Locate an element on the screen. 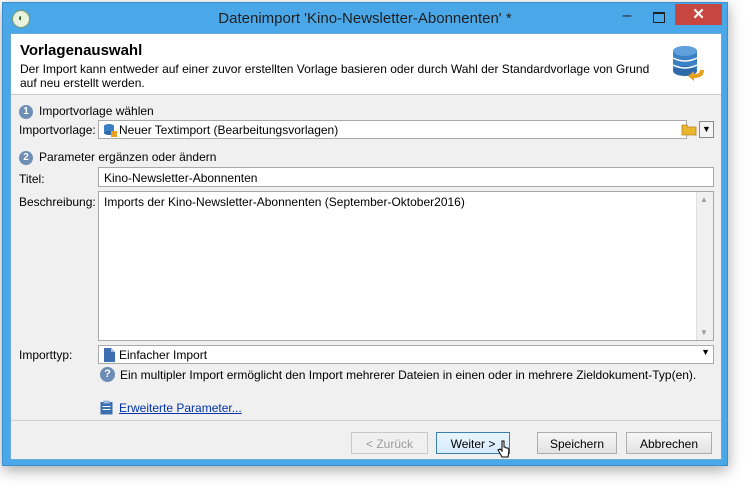 This screenshot has height=495, width=750. close-button: ✕ is located at coordinates (698, 14).